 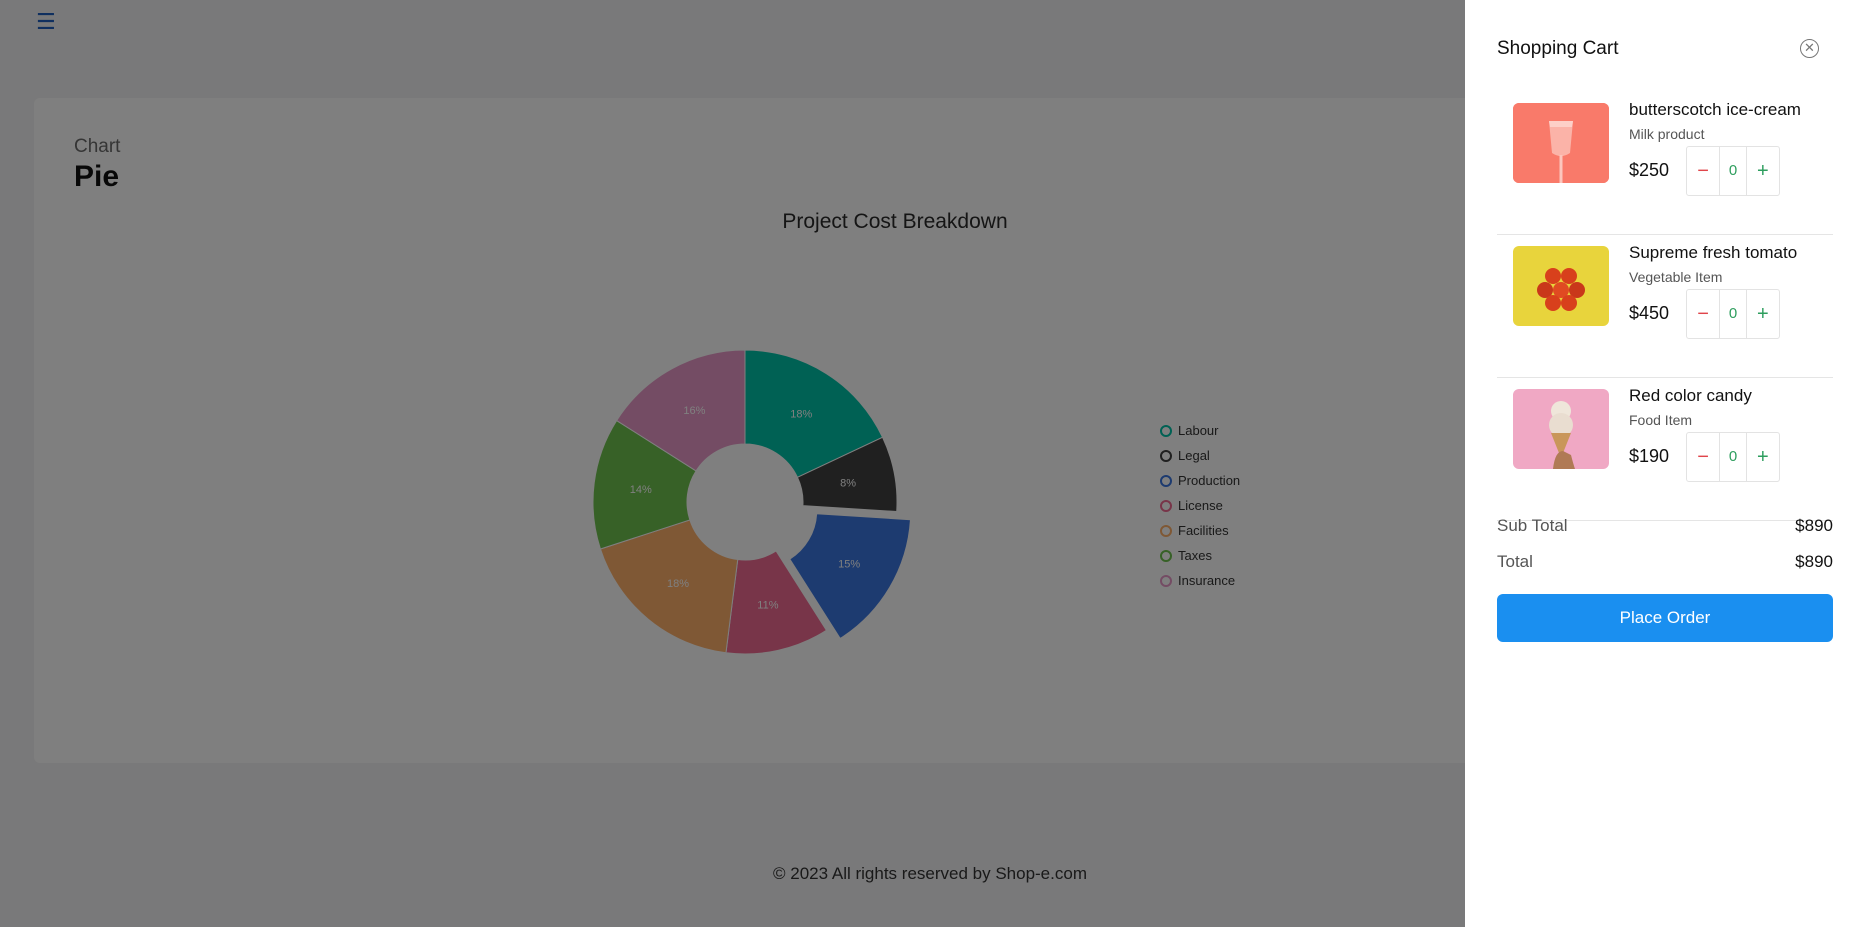 What do you see at coordinates (1665, 526) in the screenshot?
I see `subtotal-row: Sub Total $890` at bounding box center [1665, 526].